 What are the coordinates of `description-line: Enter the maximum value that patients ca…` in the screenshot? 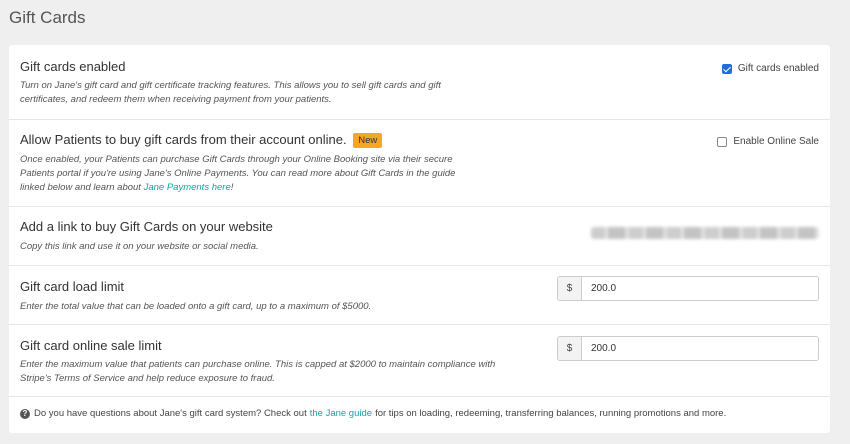 It's located at (258, 364).